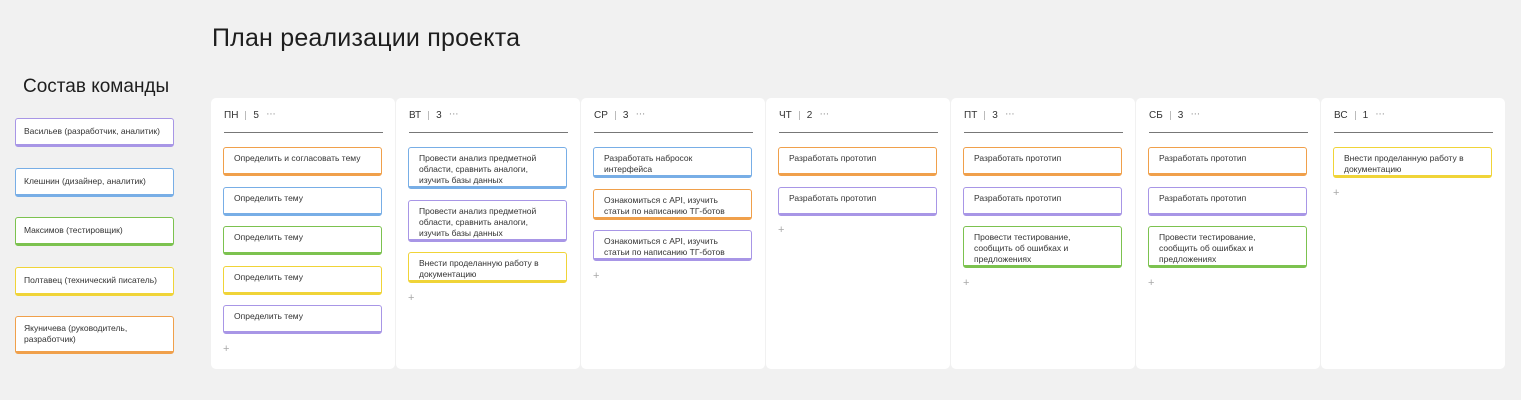  What do you see at coordinates (297, 158) in the screenshot?
I see `task-card-text: Определить и согласовать тему` at bounding box center [297, 158].